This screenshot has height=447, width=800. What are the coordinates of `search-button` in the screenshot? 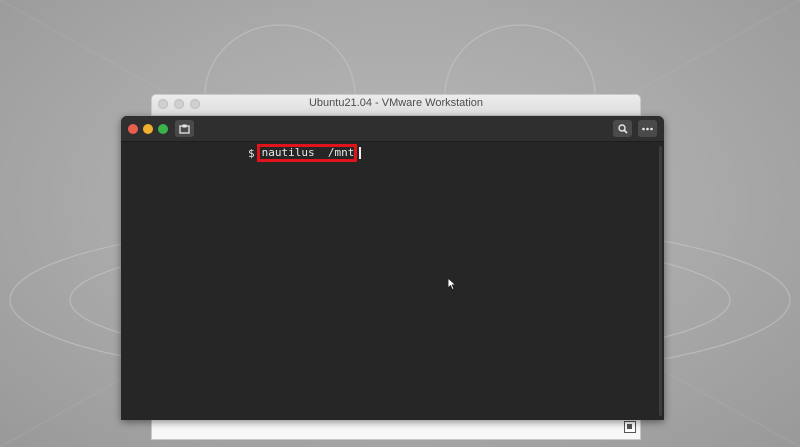 It's located at (622, 128).